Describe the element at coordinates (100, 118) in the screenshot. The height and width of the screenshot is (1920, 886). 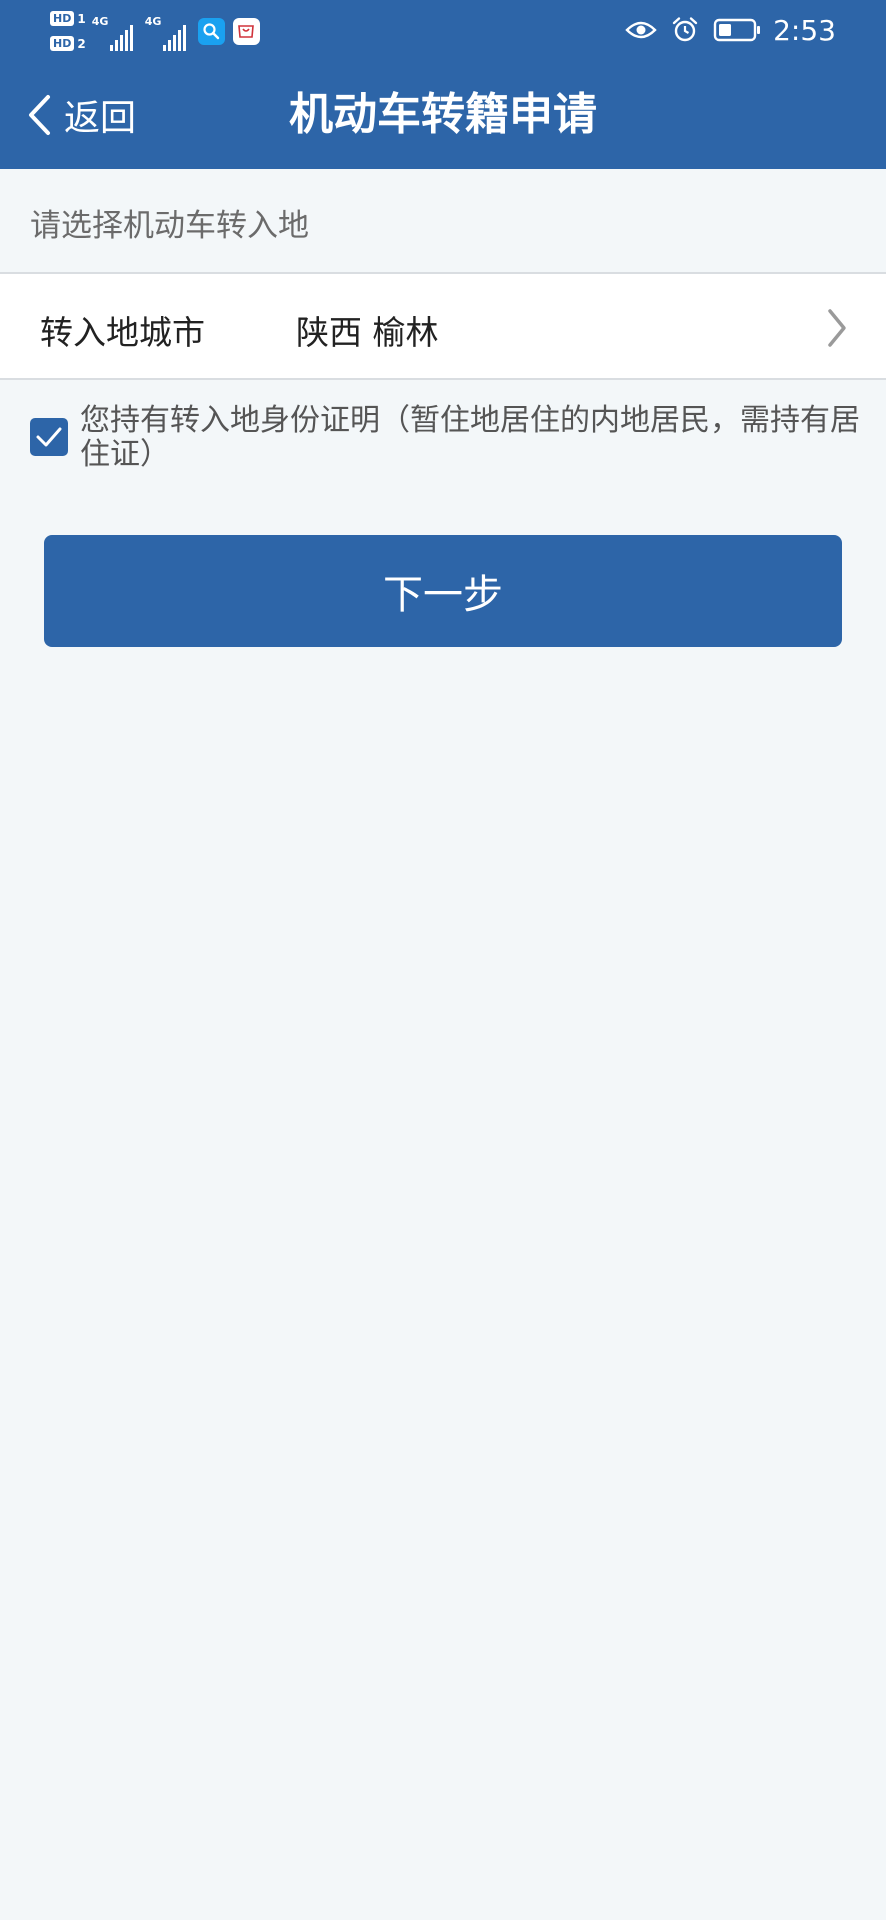
I see `back-label: 返回` at that location.